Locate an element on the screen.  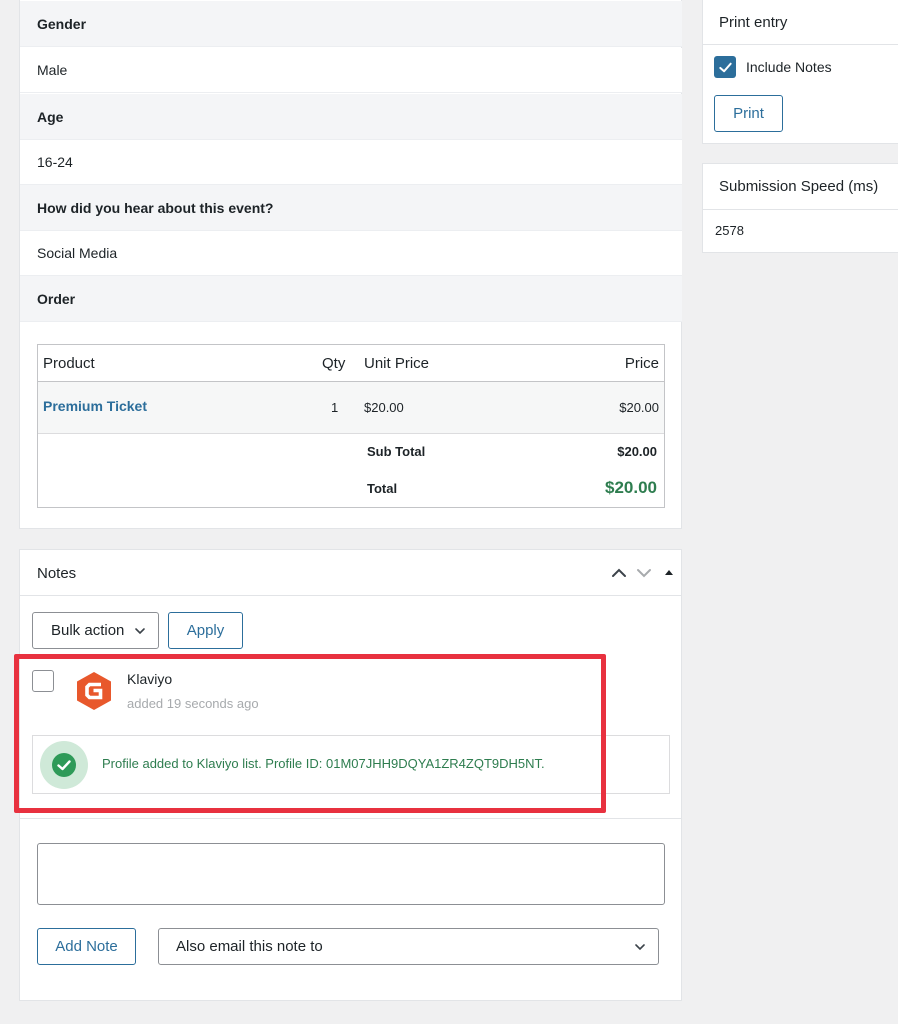
klaviyo-logo is located at coordinates (94, 691).